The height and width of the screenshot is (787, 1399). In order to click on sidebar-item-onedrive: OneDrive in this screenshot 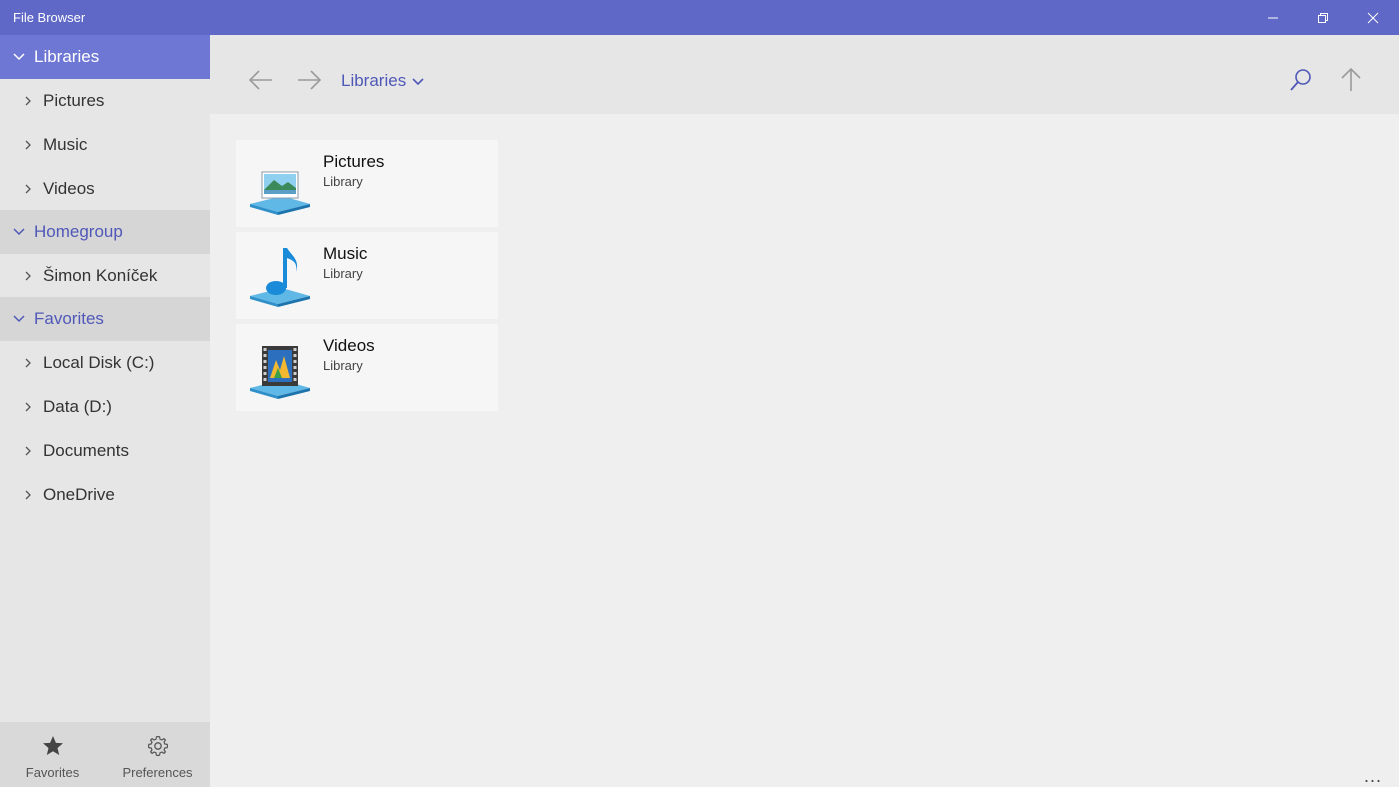, I will do `click(105, 495)`.